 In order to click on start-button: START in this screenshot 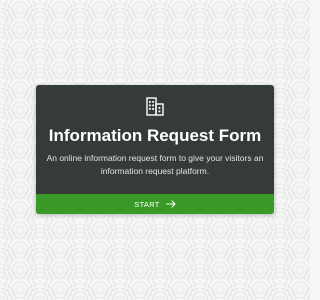, I will do `click(155, 204)`.